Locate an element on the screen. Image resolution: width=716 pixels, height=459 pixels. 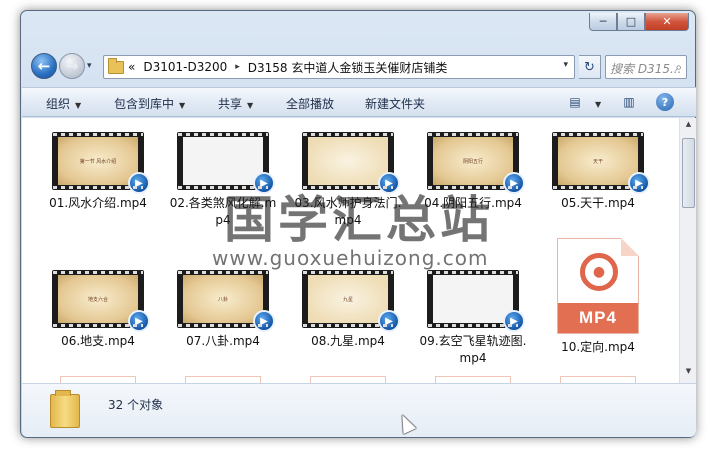
slide-title: 天干 is located at coordinates (598, 161).